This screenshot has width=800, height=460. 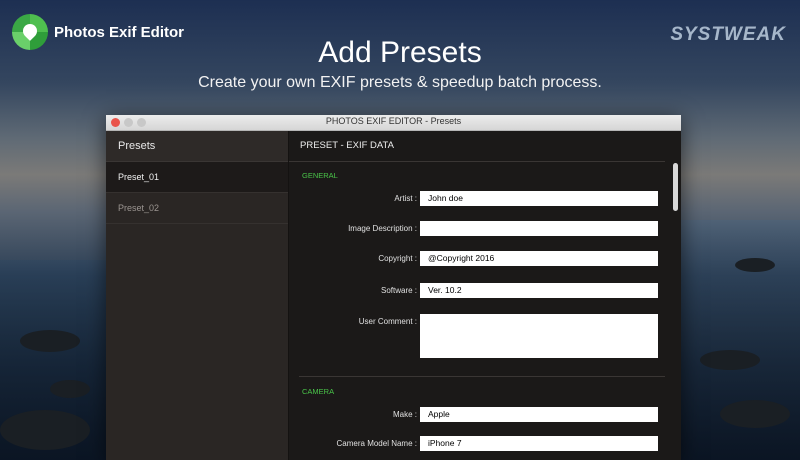 What do you see at coordinates (318, 391) in the screenshot?
I see `section-camera-title: CAMERA` at bounding box center [318, 391].